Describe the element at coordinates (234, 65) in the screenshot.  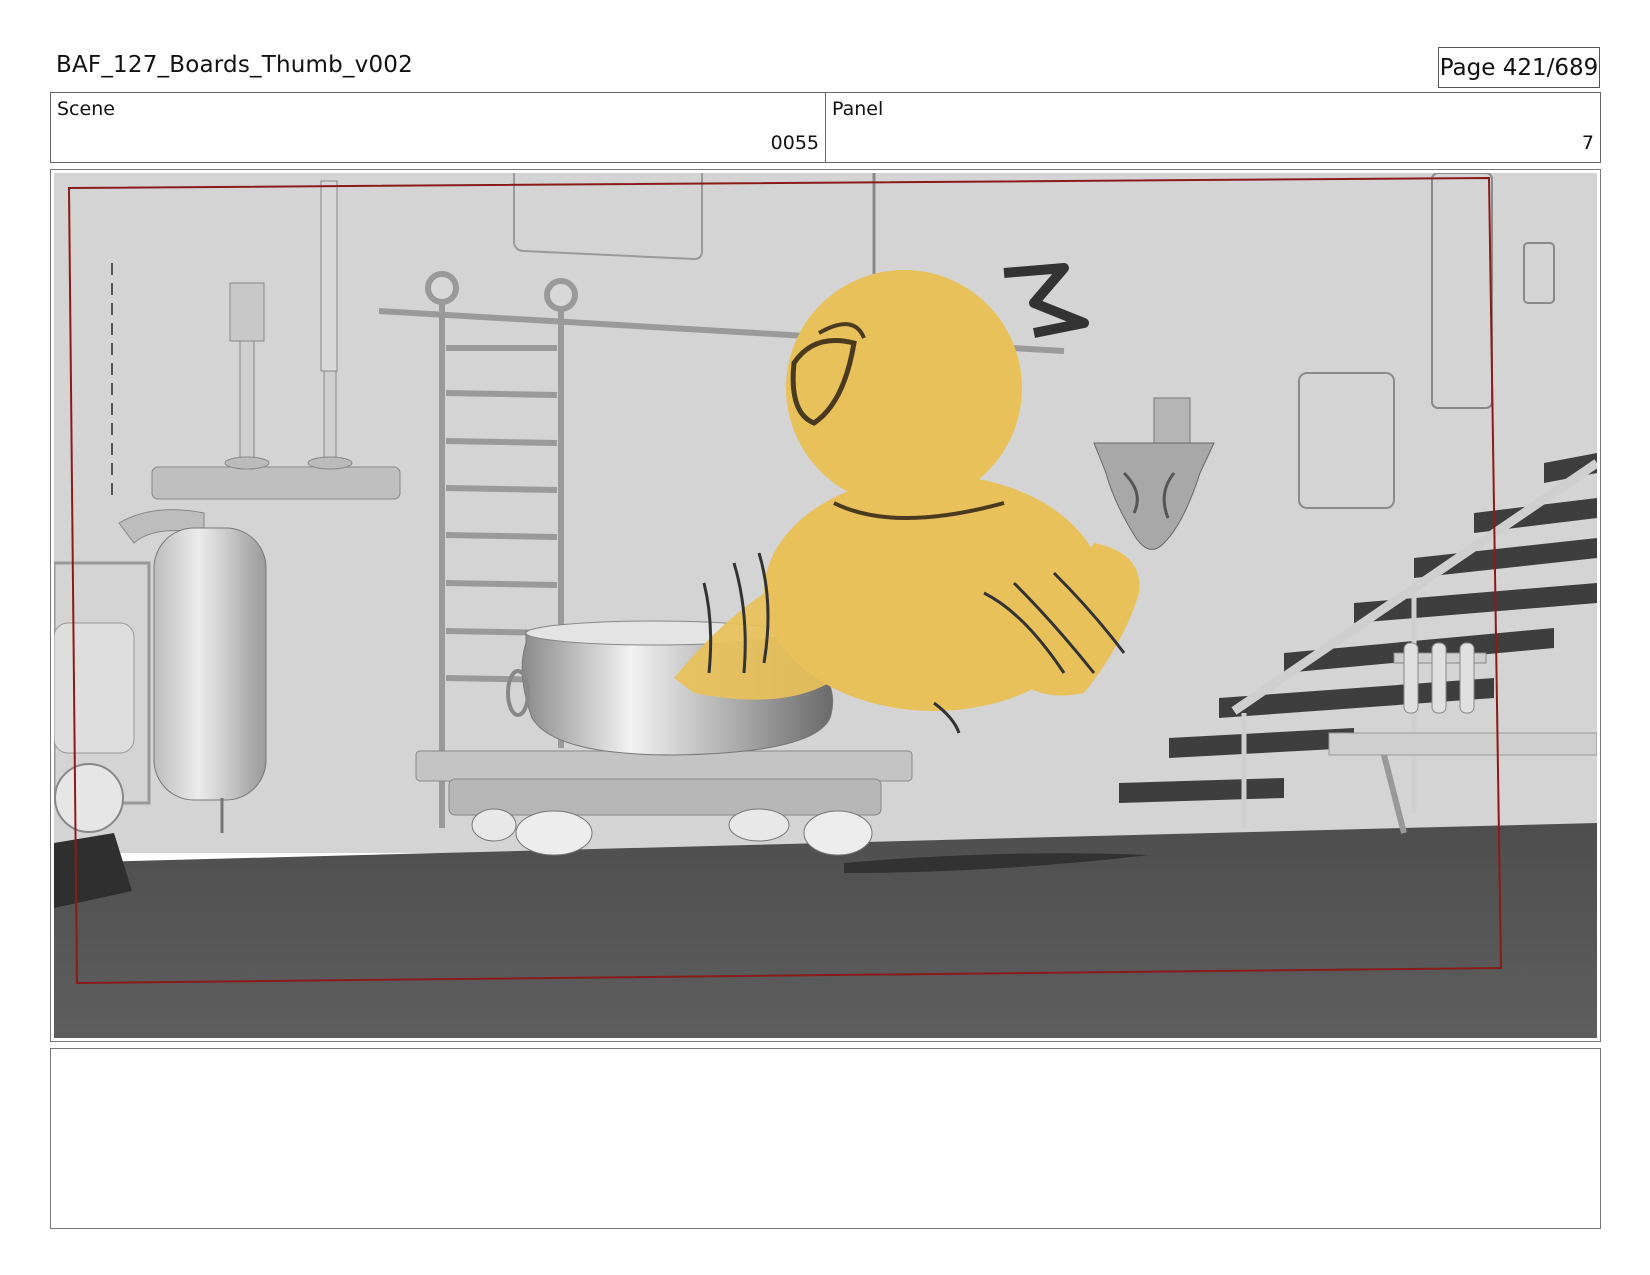
I see `document-title: BAF_127_Boards_Thumb_v002` at that location.